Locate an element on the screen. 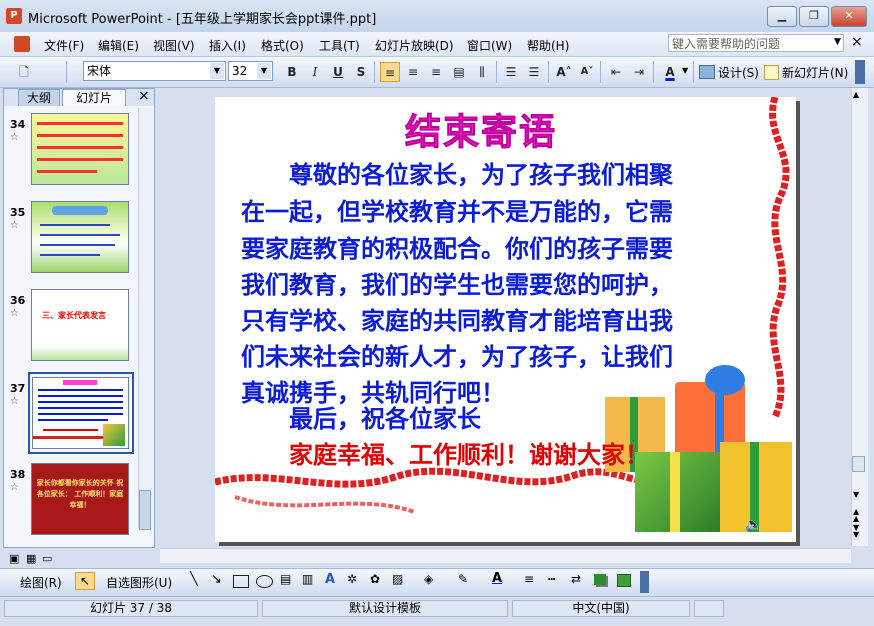  line-color-icon: ✎ is located at coordinates (463, 579).